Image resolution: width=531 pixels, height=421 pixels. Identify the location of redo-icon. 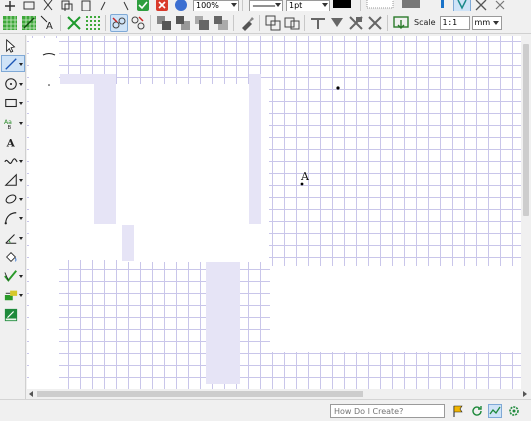
(124, 5).